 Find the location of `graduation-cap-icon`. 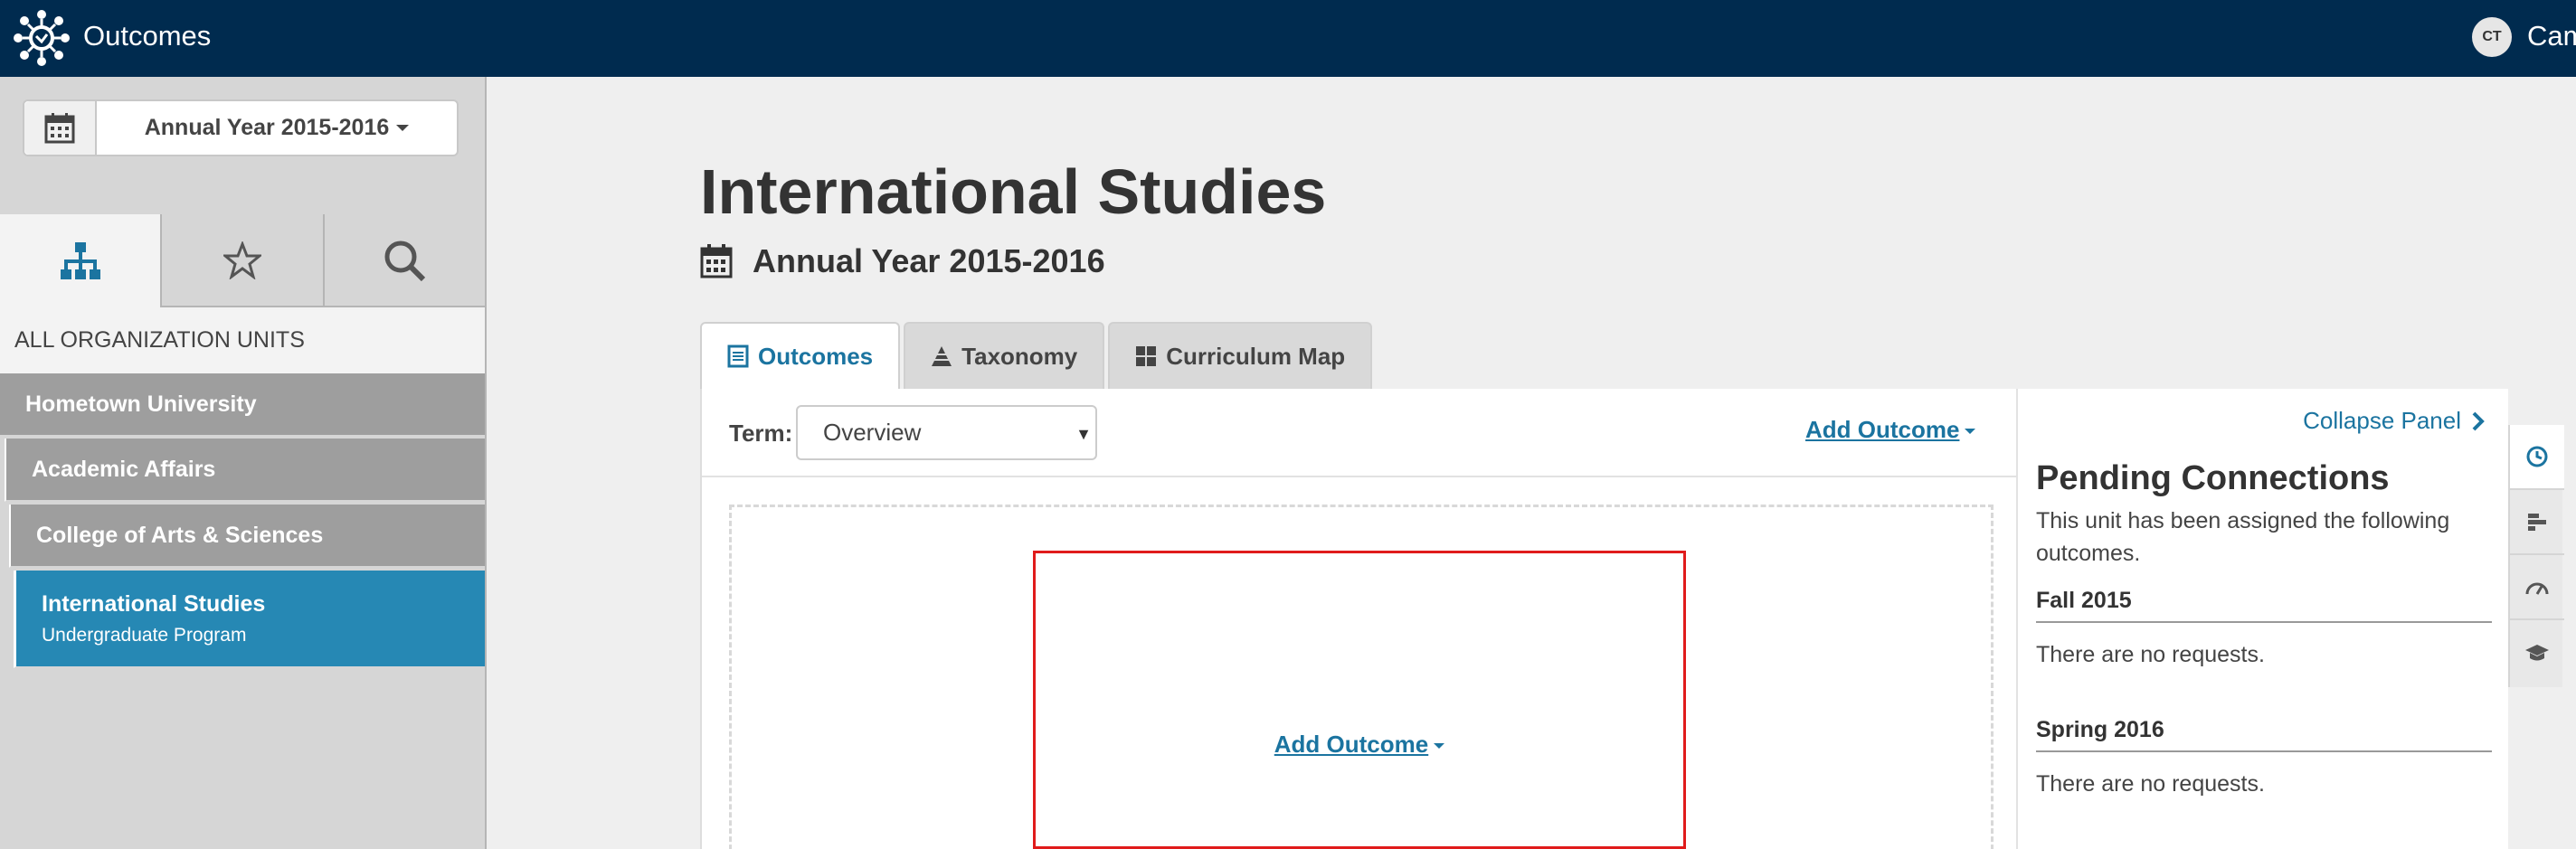

graduation-cap-icon is located at coordinates (2537, 653).